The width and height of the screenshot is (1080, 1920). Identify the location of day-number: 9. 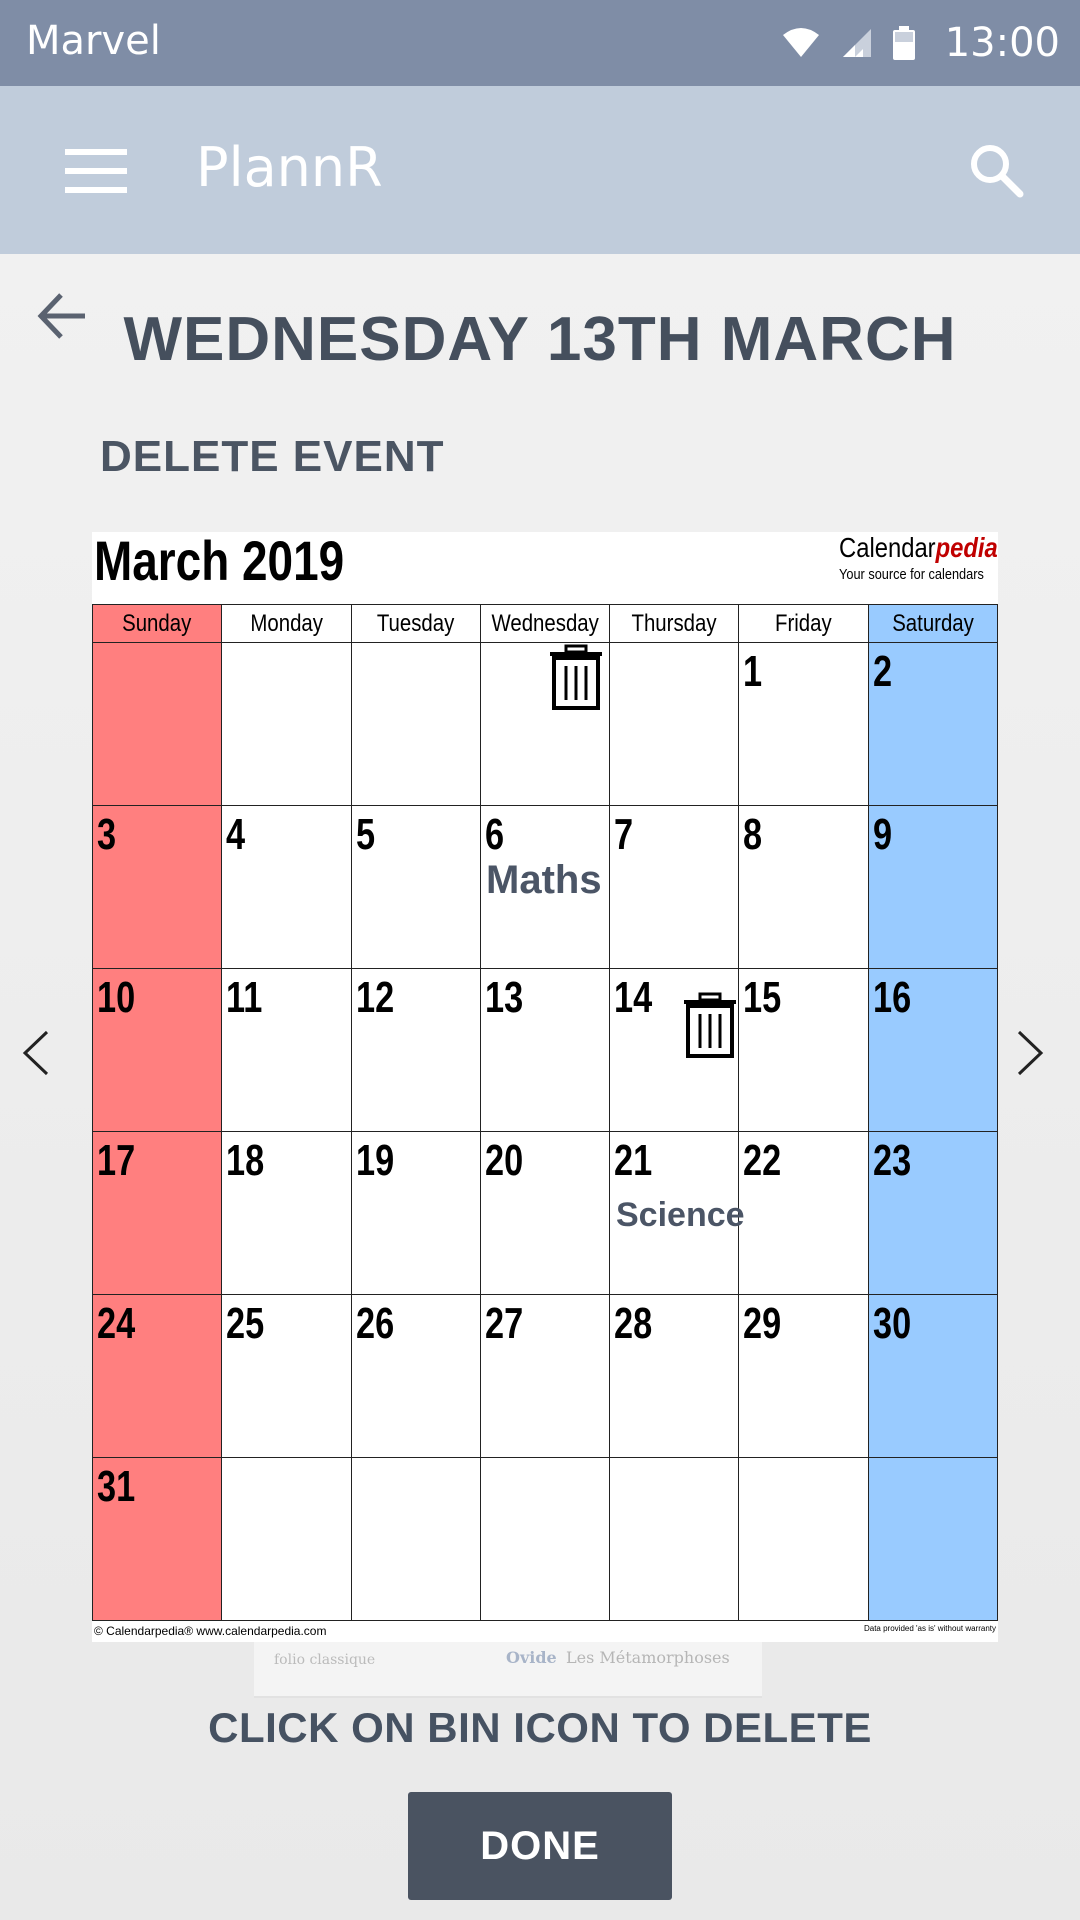
(882, 834).